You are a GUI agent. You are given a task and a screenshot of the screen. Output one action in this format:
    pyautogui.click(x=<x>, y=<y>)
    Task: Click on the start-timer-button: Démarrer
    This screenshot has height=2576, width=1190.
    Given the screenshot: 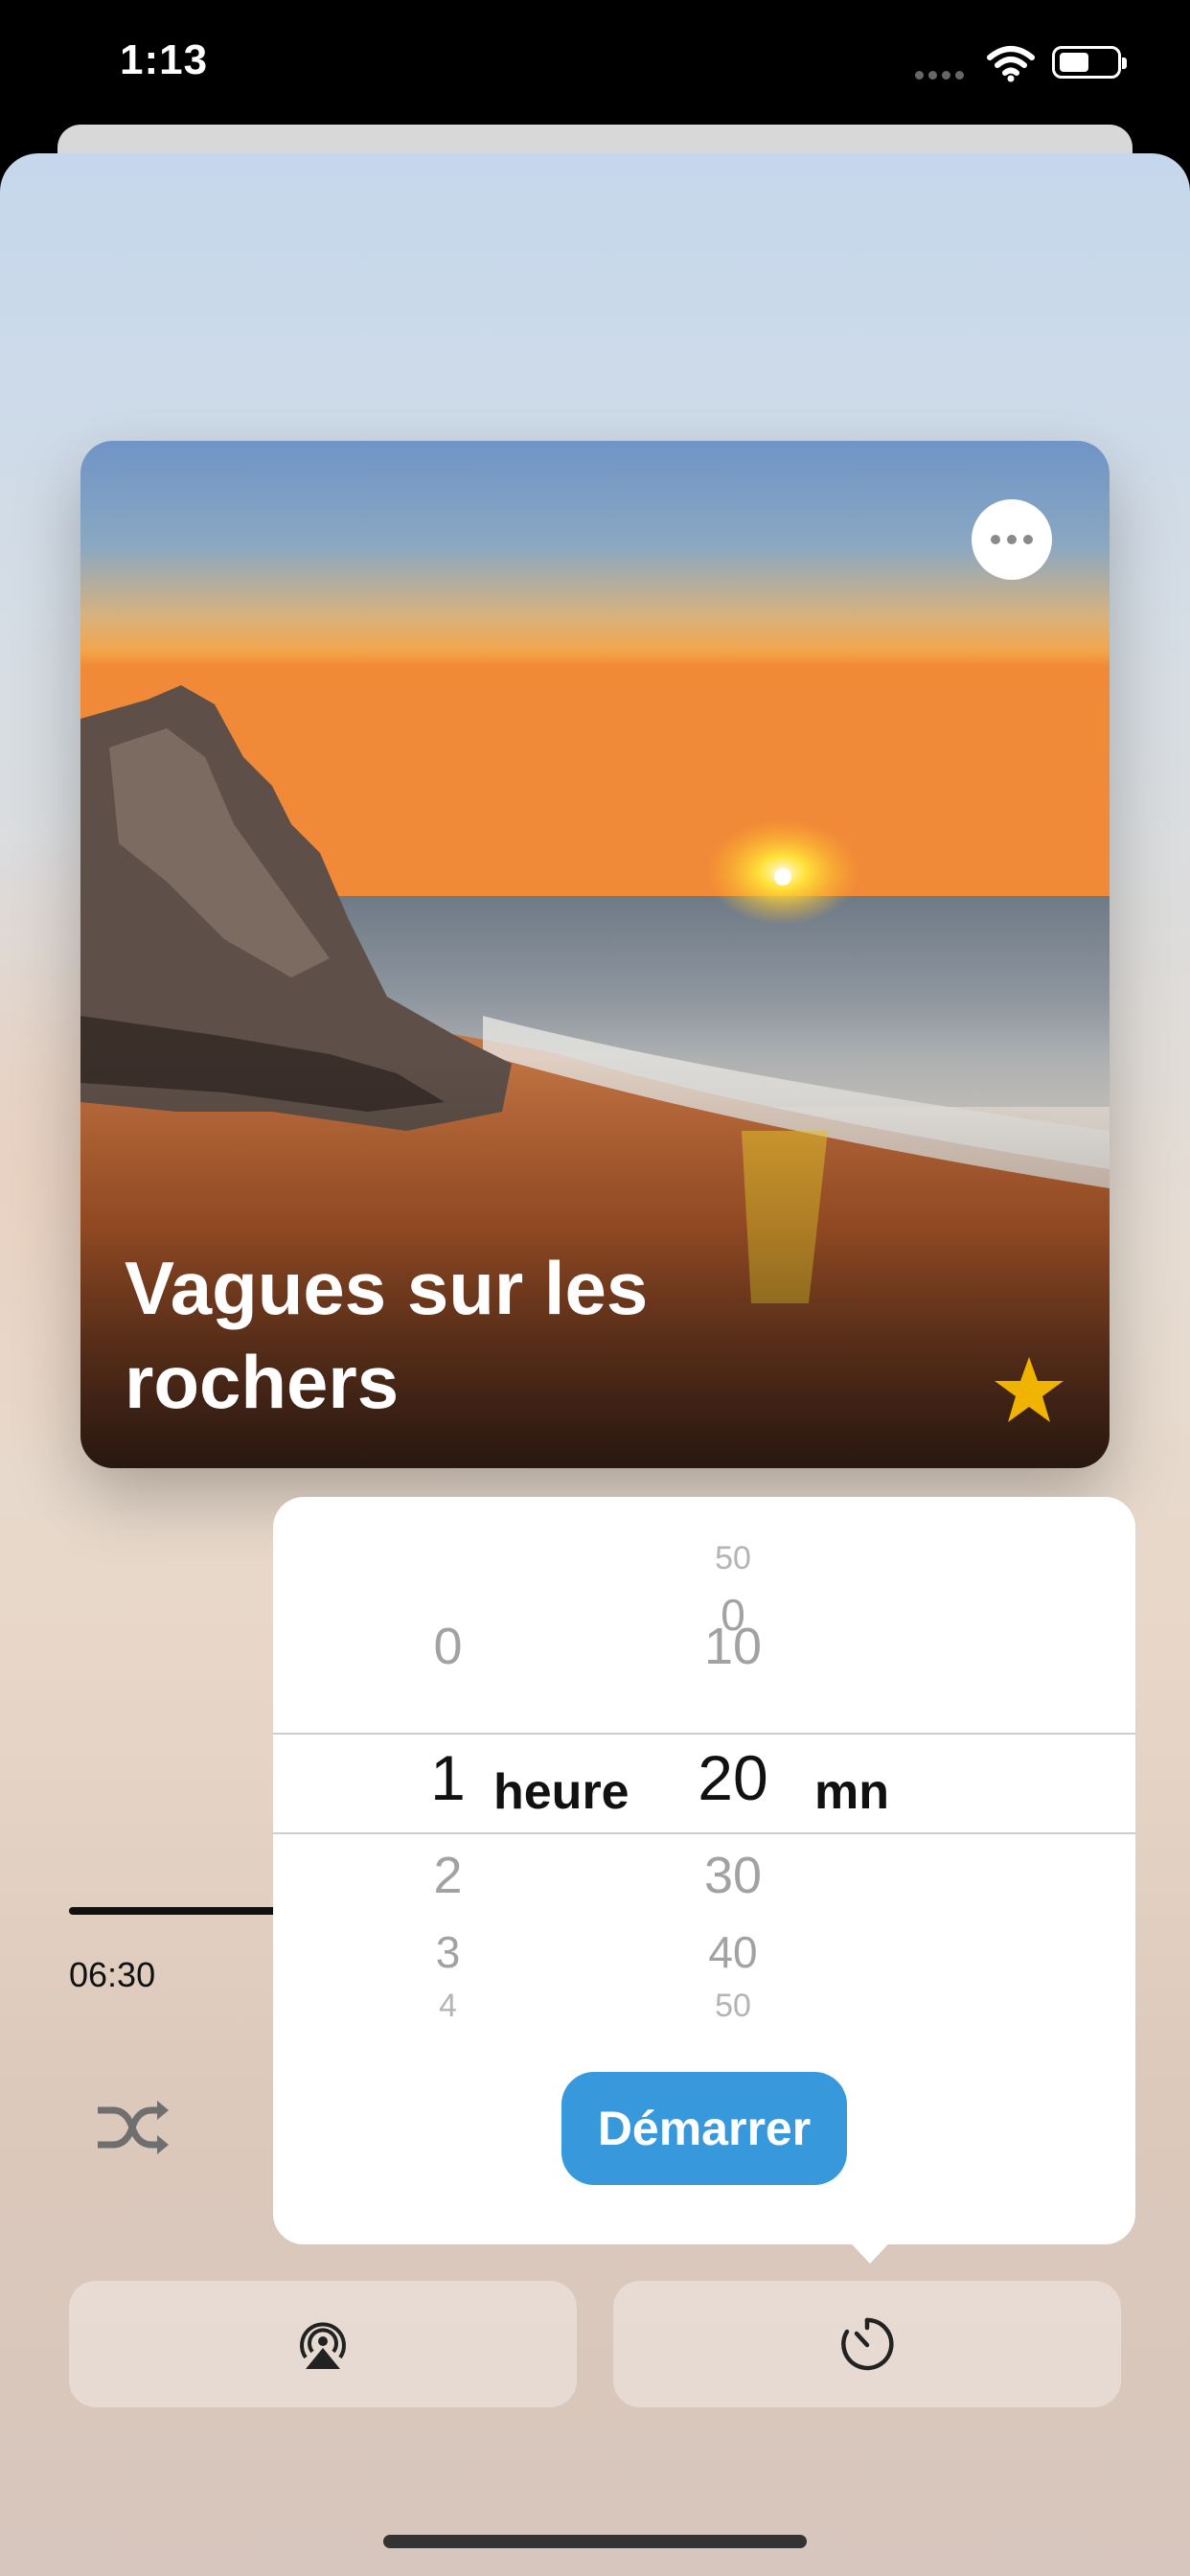 What is the action you would take?
    pyautogui.click(x=704, y=2128)
    